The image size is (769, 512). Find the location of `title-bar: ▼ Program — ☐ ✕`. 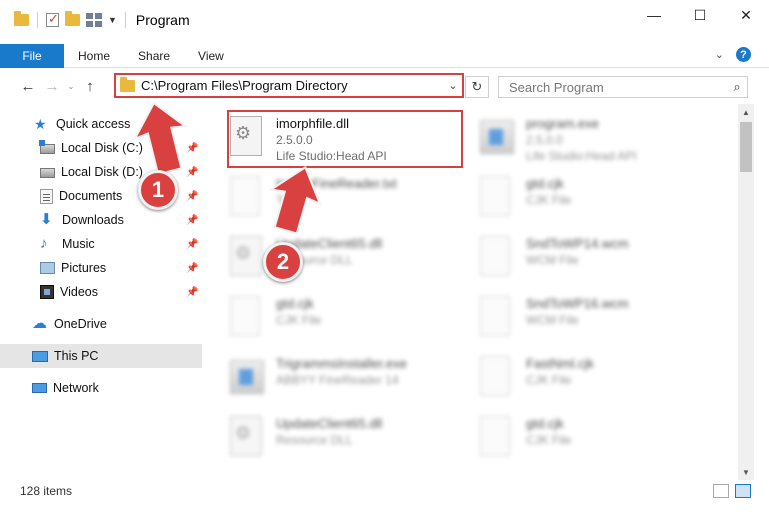

title-bar: ▼ Program — ☐ ✕ is located at coordinates (384, 20).